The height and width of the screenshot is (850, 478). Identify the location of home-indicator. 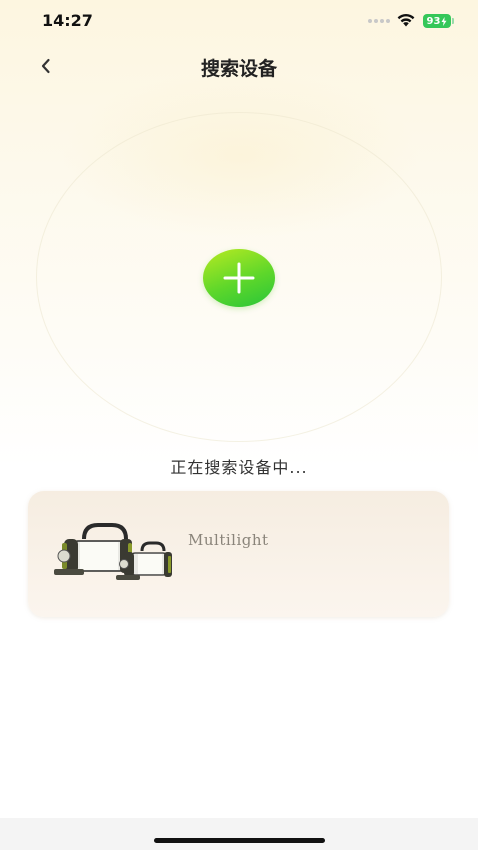
(239, 840).